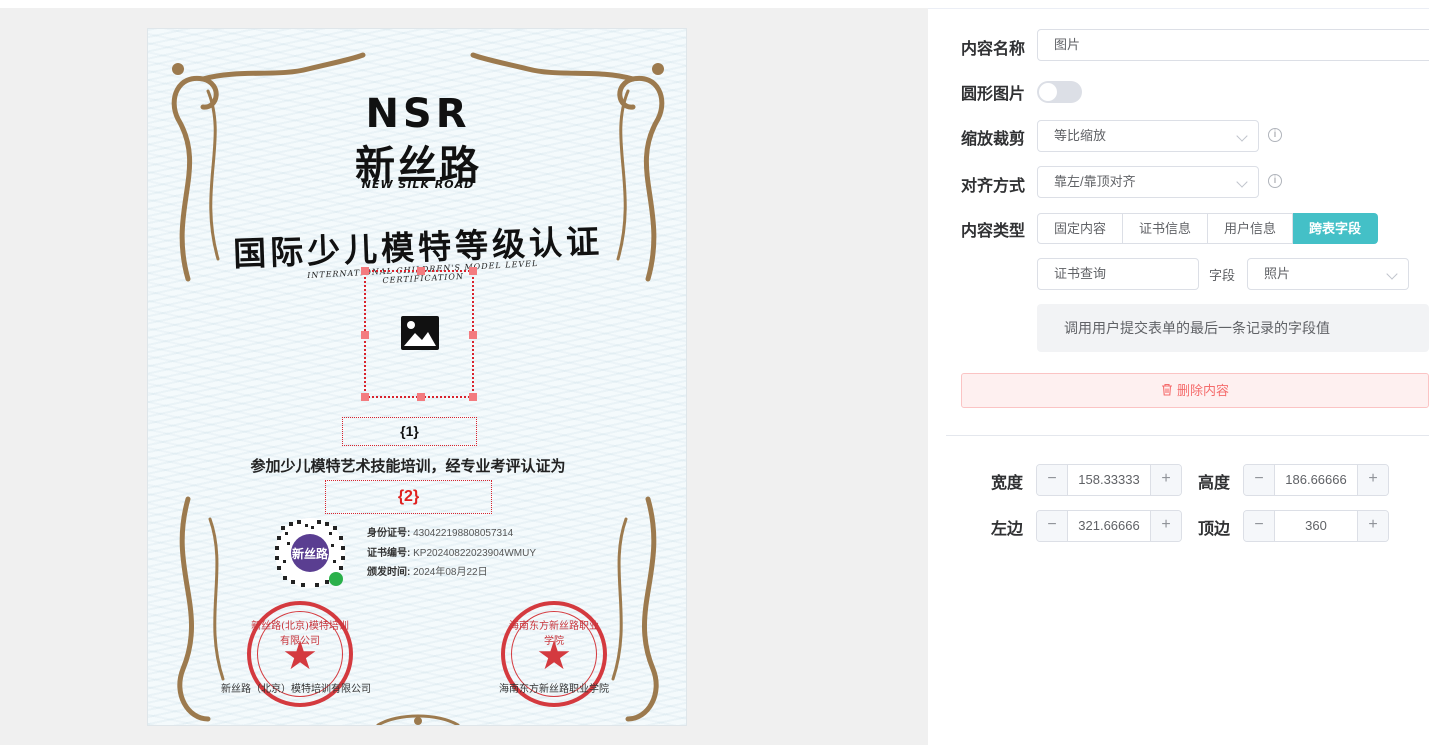  I want to click on toggle-knob, so click(1048, 92).